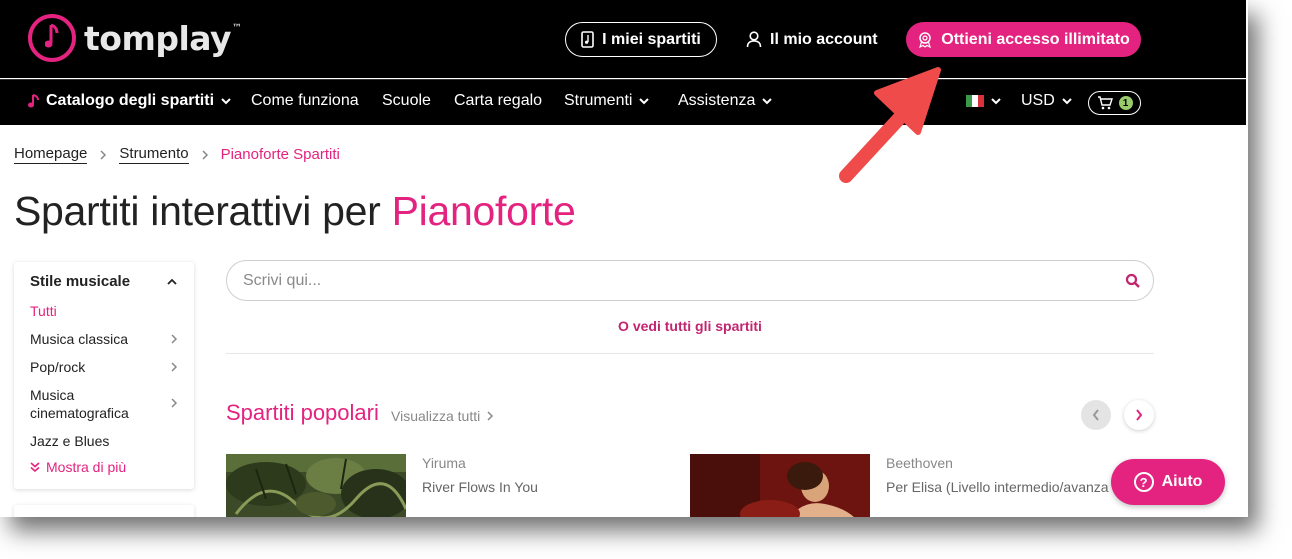  I want to click on nav-how-it-works: Come funziona, so click(305, 101).